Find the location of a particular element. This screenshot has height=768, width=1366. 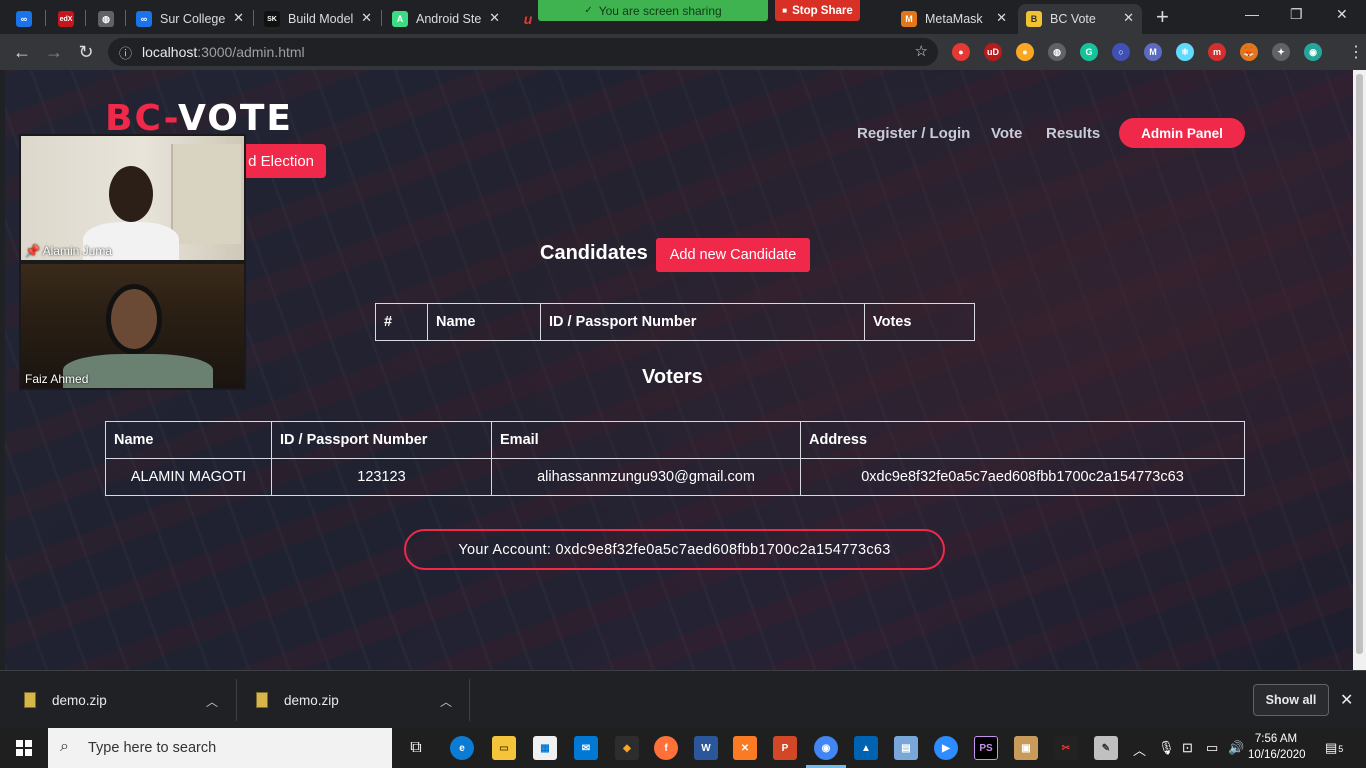

download-item-2: demo.zip ︿ is located at coordinates (354, 700).